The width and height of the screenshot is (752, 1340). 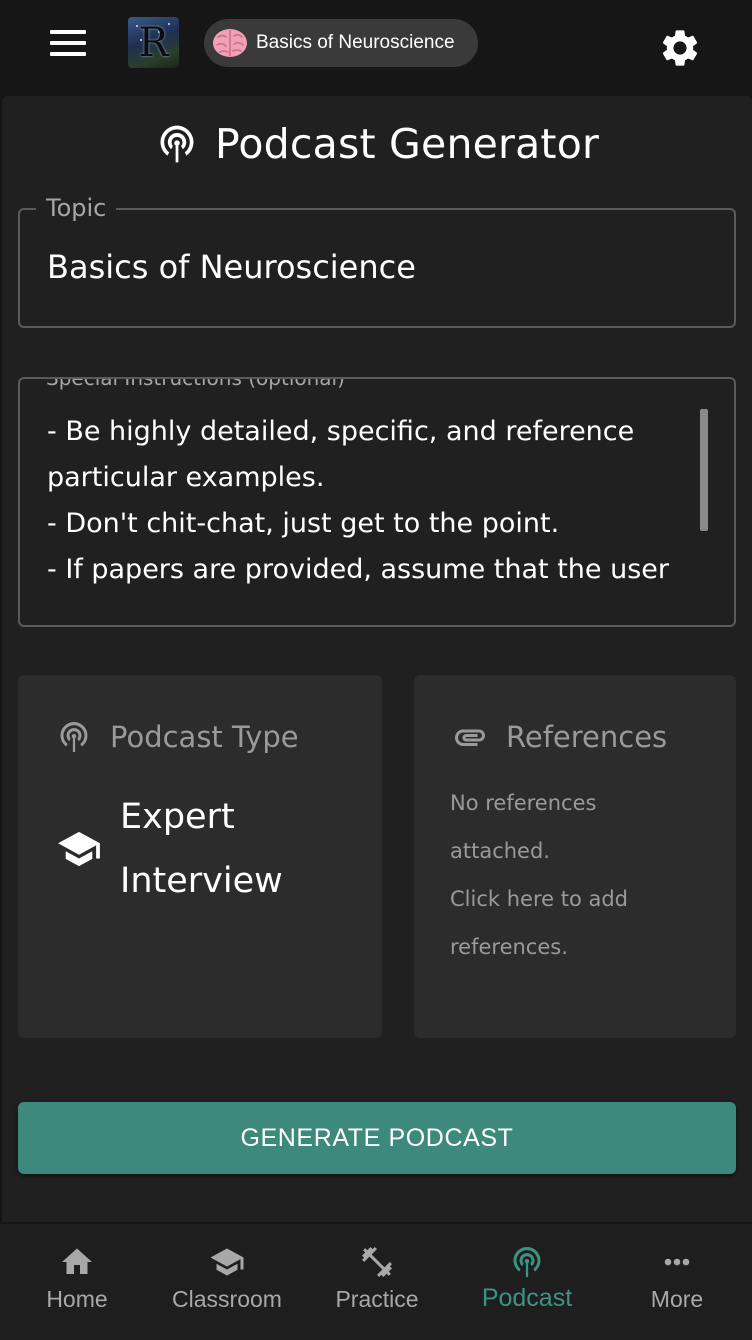 I want to click on references-heading: References, so click(x=587, y=737).